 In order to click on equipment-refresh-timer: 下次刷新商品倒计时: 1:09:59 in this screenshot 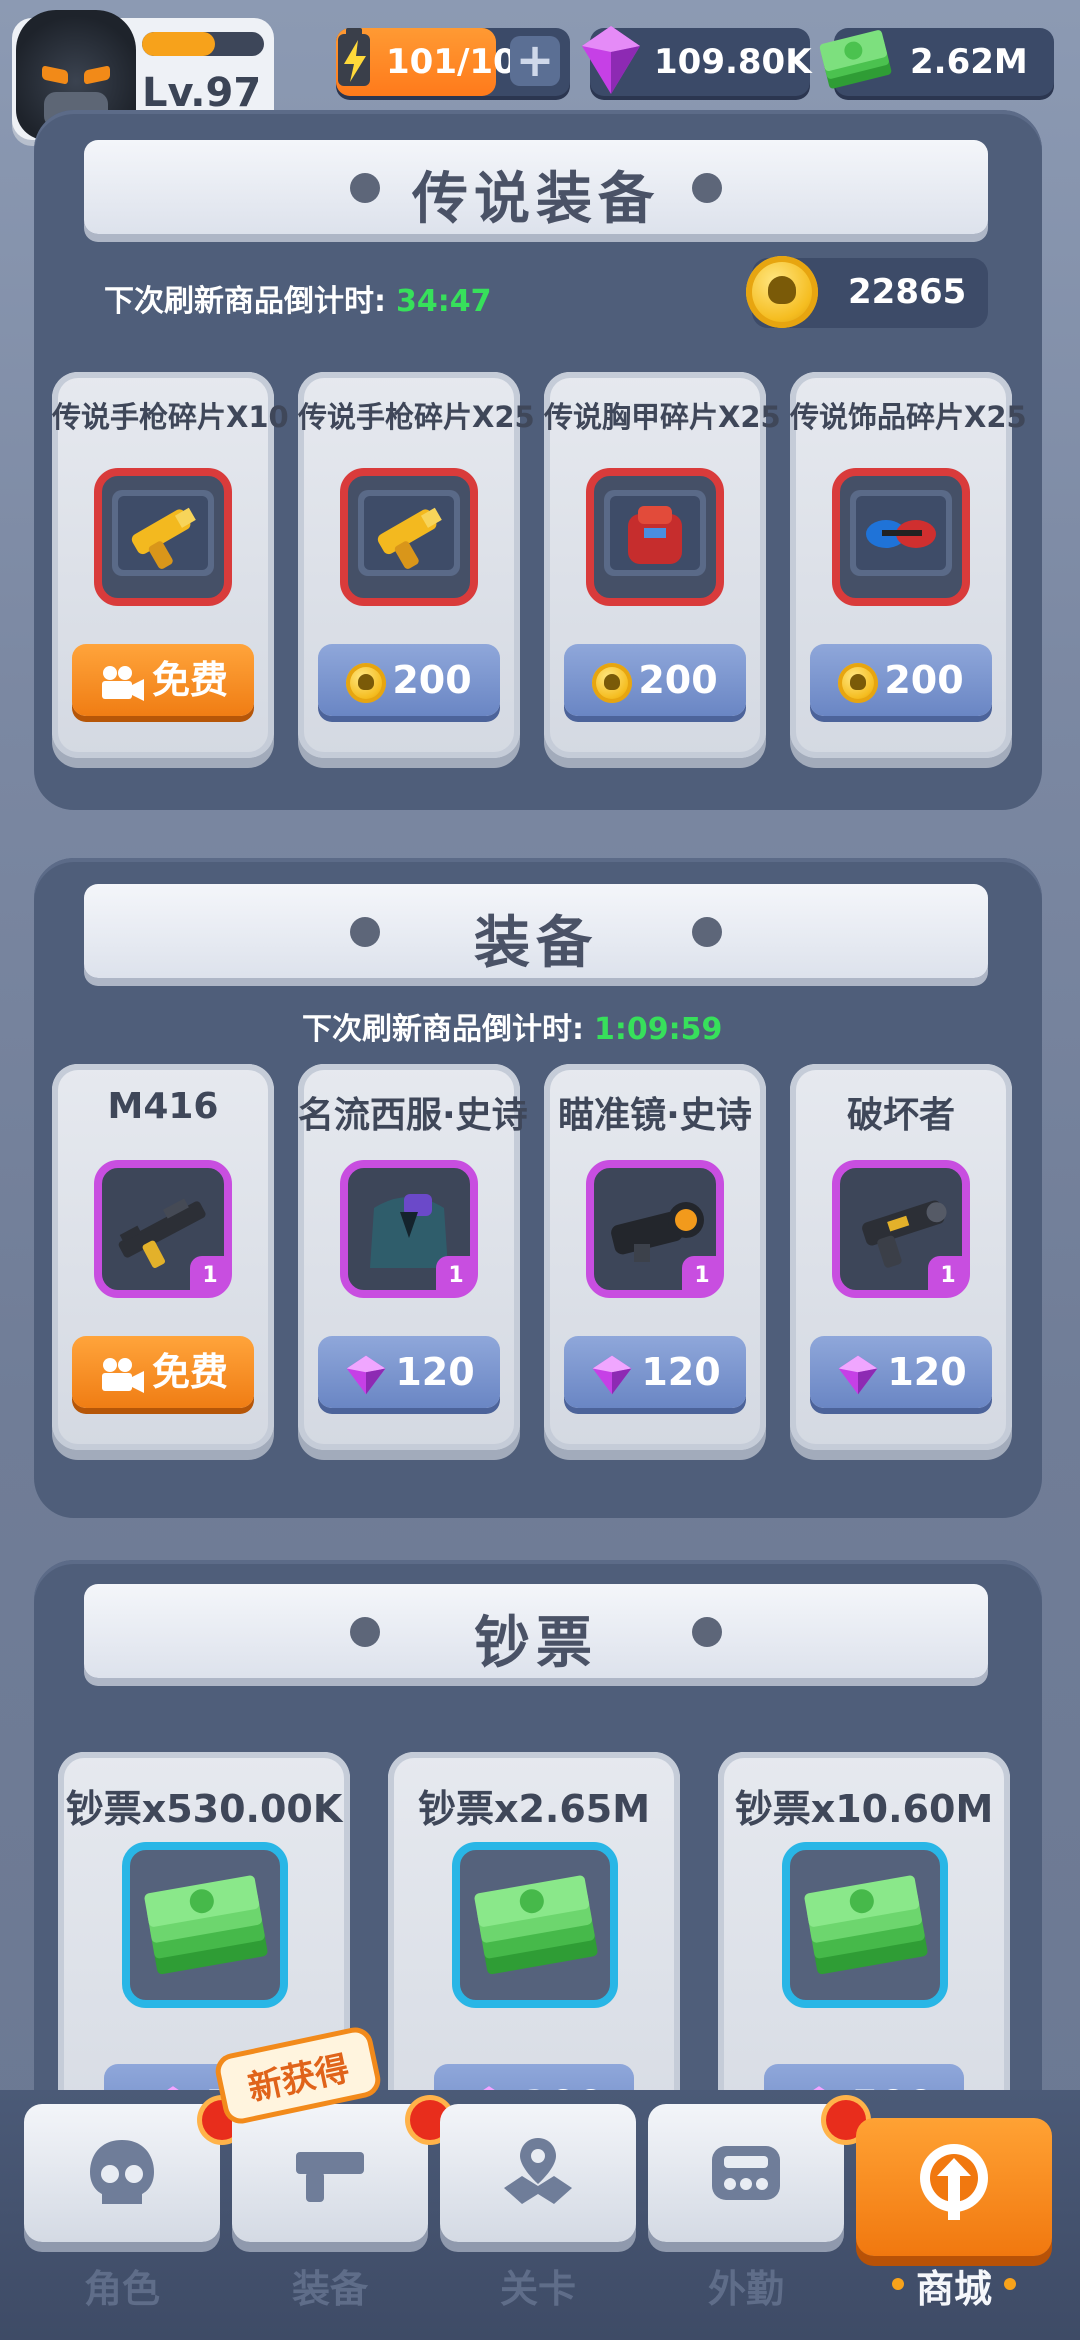, I will do `click(512, 1026)`.